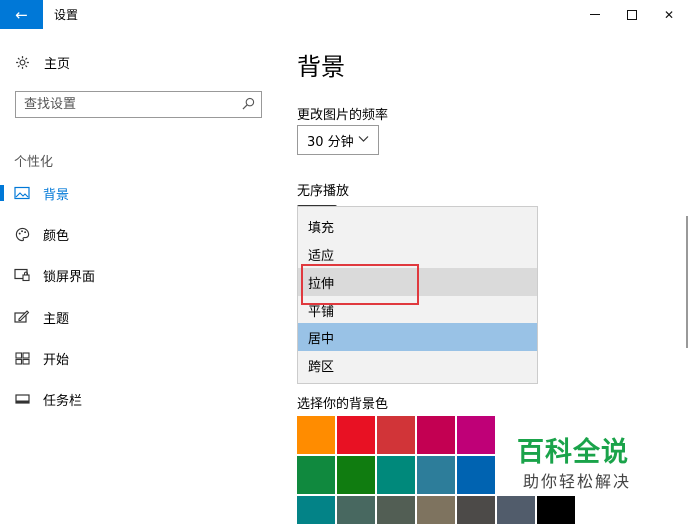  I want to click on theme-icon, so click(22, 317).